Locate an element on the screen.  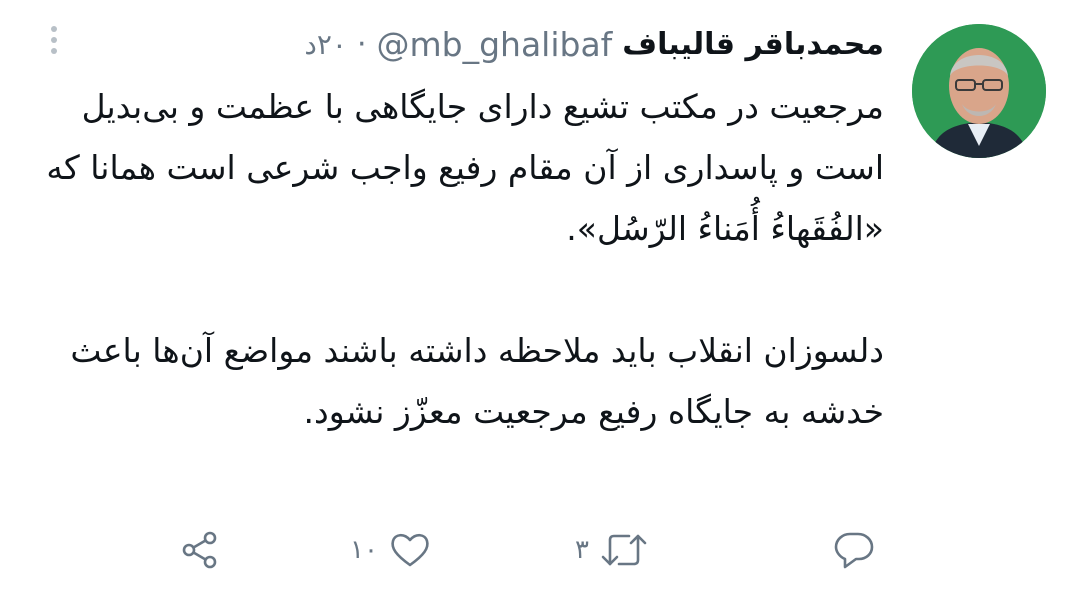
like-button: ۱۰ is located at coordinates (391, 550).